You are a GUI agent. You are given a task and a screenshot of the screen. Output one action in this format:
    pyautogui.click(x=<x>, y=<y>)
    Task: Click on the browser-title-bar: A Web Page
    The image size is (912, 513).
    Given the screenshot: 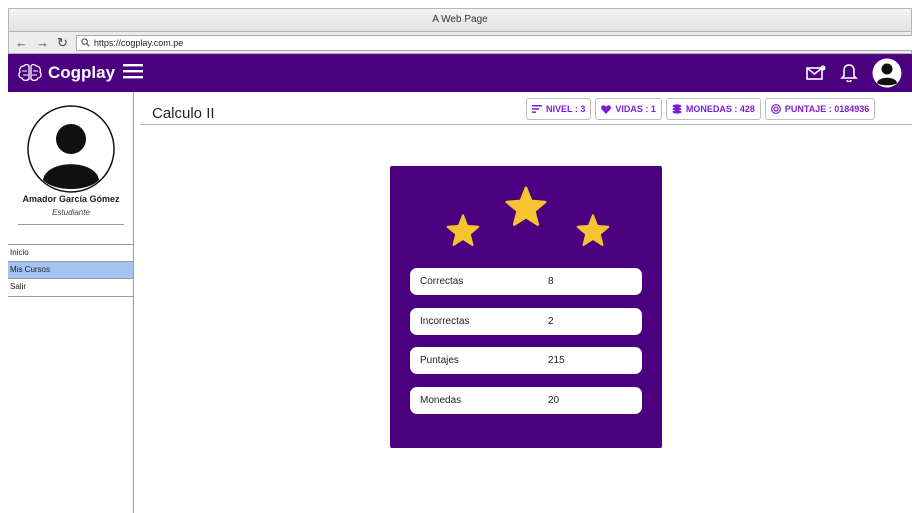 What is the action you would take?
    pyautogui.click(x=460, y=20)
    